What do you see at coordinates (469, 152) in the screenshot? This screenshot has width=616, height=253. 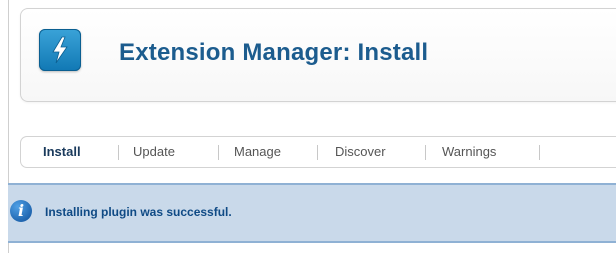 I see `tab-warnings: Warnings` at bounding box center [469, 152].